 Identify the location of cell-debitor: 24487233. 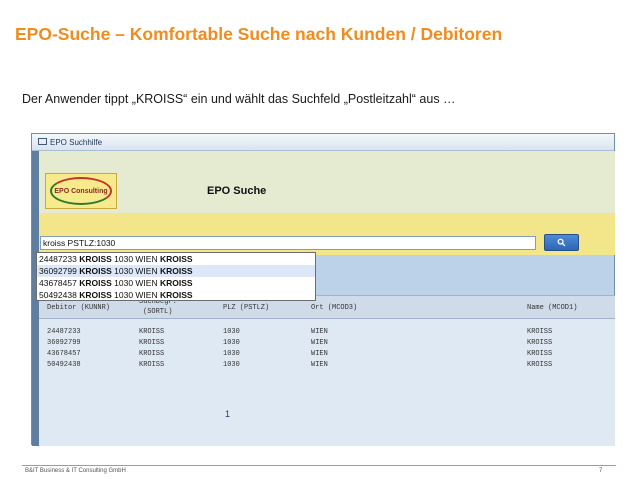
(64, 332).